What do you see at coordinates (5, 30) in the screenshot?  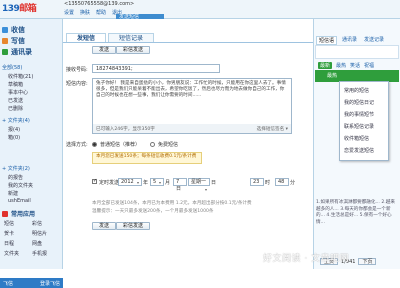 I see `inbox-icon` at bounding box center [5, 30].